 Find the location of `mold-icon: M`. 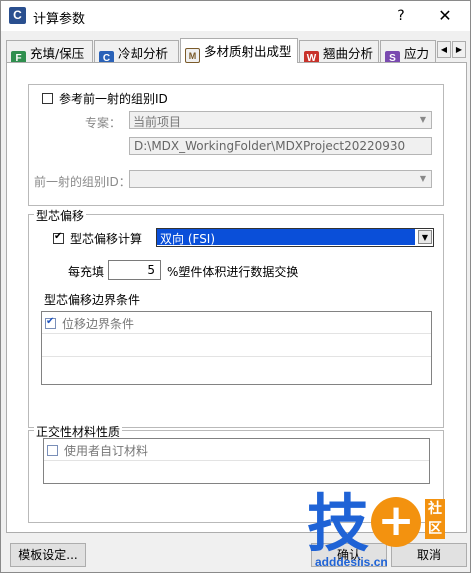

mold-icon: M is located at coordinates (192, 55).